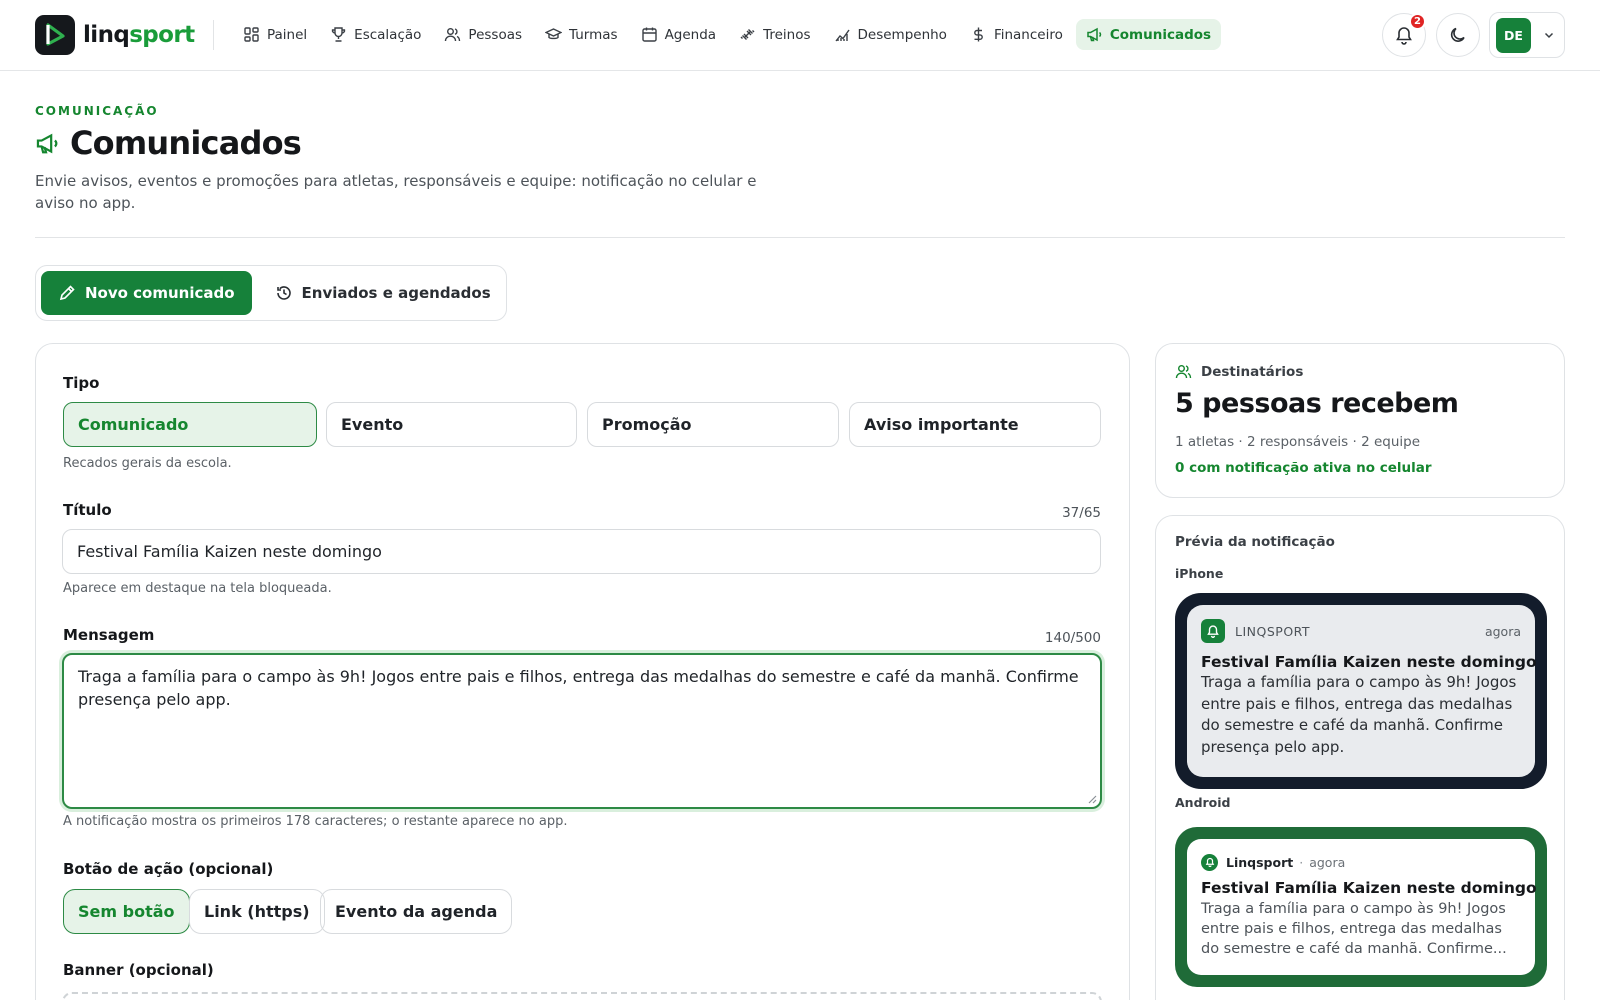 The height and width of the screenshot is (1000, 1600). I want to click on nav-label: Escalação, so click(388, 34).